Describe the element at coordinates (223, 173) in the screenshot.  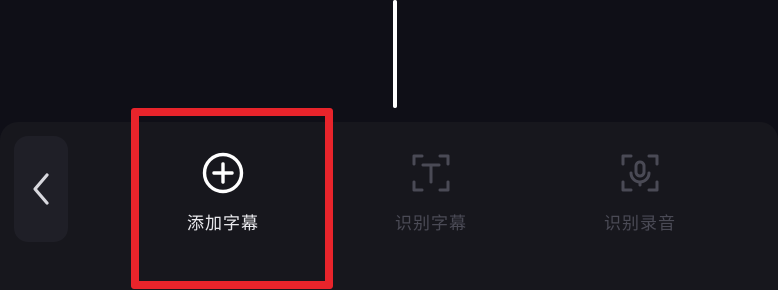
I see `plus-circle-icon` at that location.